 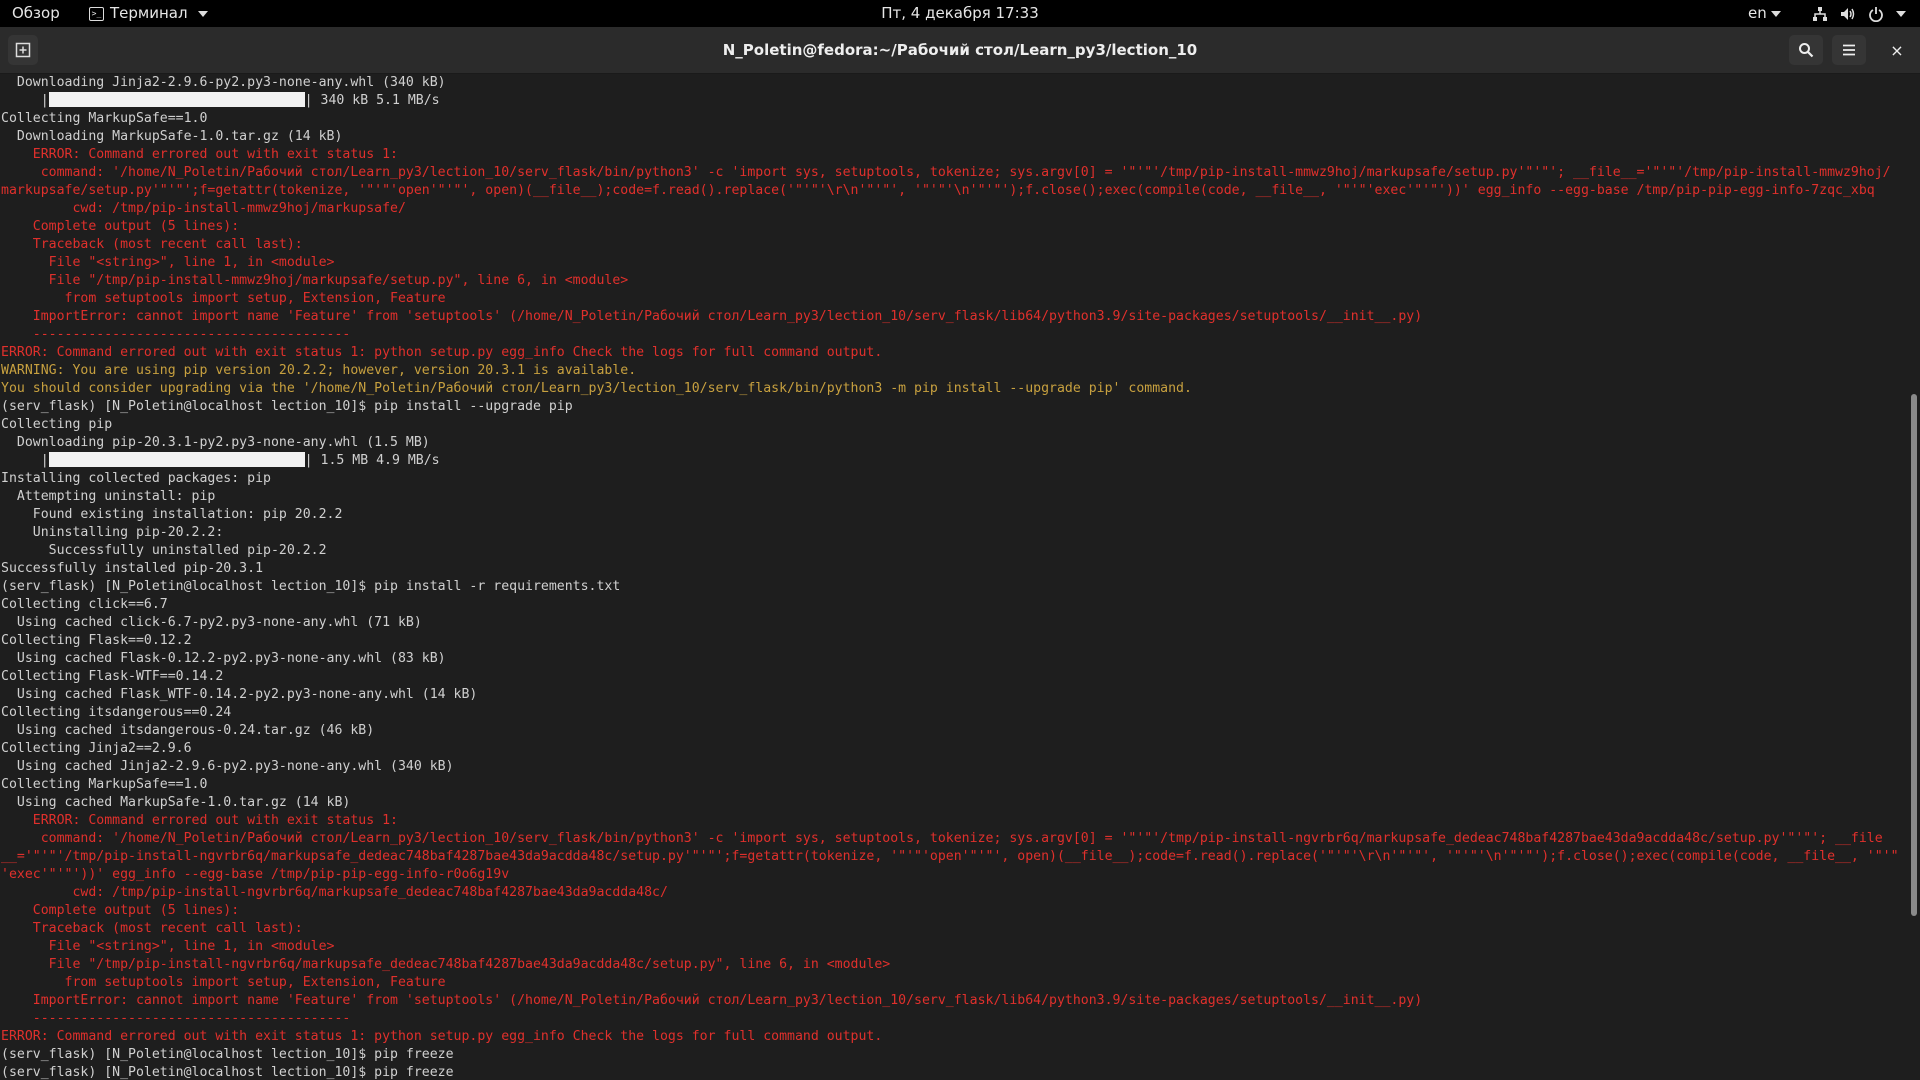 What do you see at coordinates (136, 478) in the screenshot?
I see `terminal-line-text: Installing collected packages: pip` at bounding box center [136, 478].